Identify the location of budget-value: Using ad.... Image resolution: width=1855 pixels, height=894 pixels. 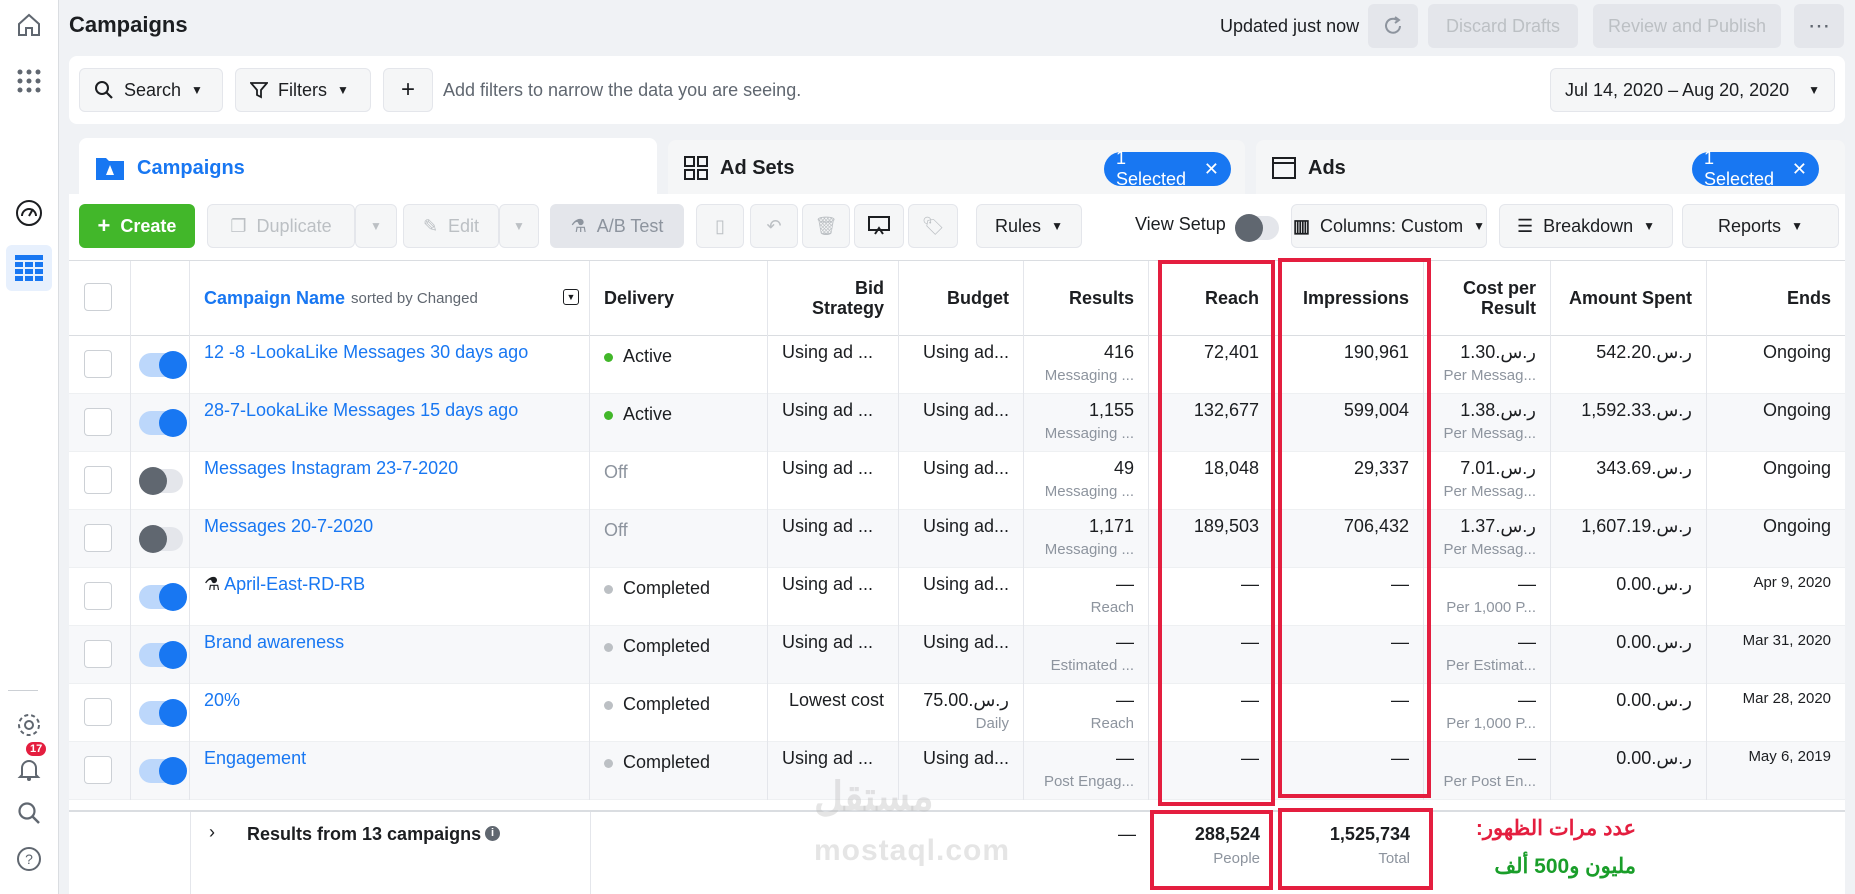
(965, 584).